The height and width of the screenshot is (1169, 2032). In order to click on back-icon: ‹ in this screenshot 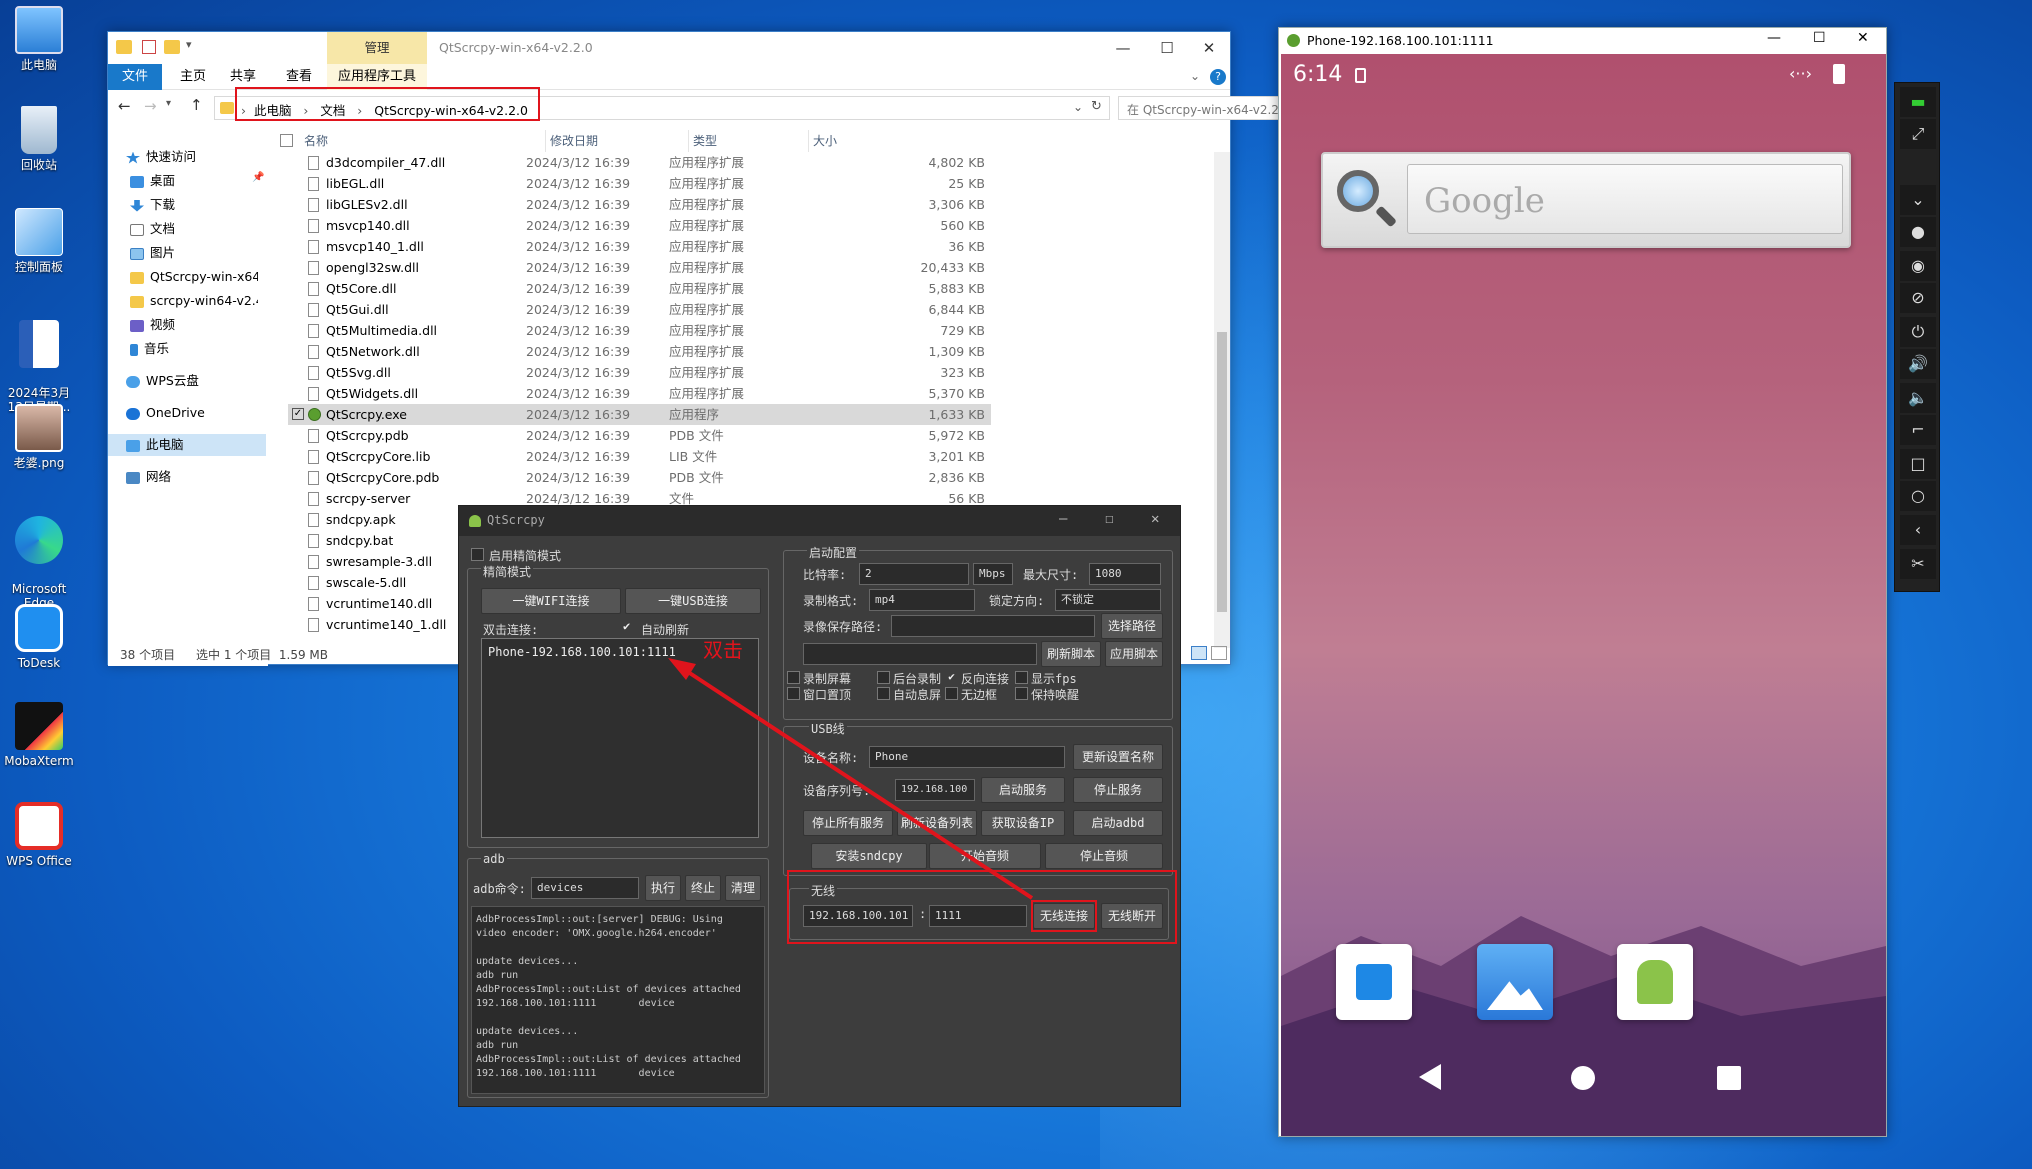, I will do `click(1918, 530)`.